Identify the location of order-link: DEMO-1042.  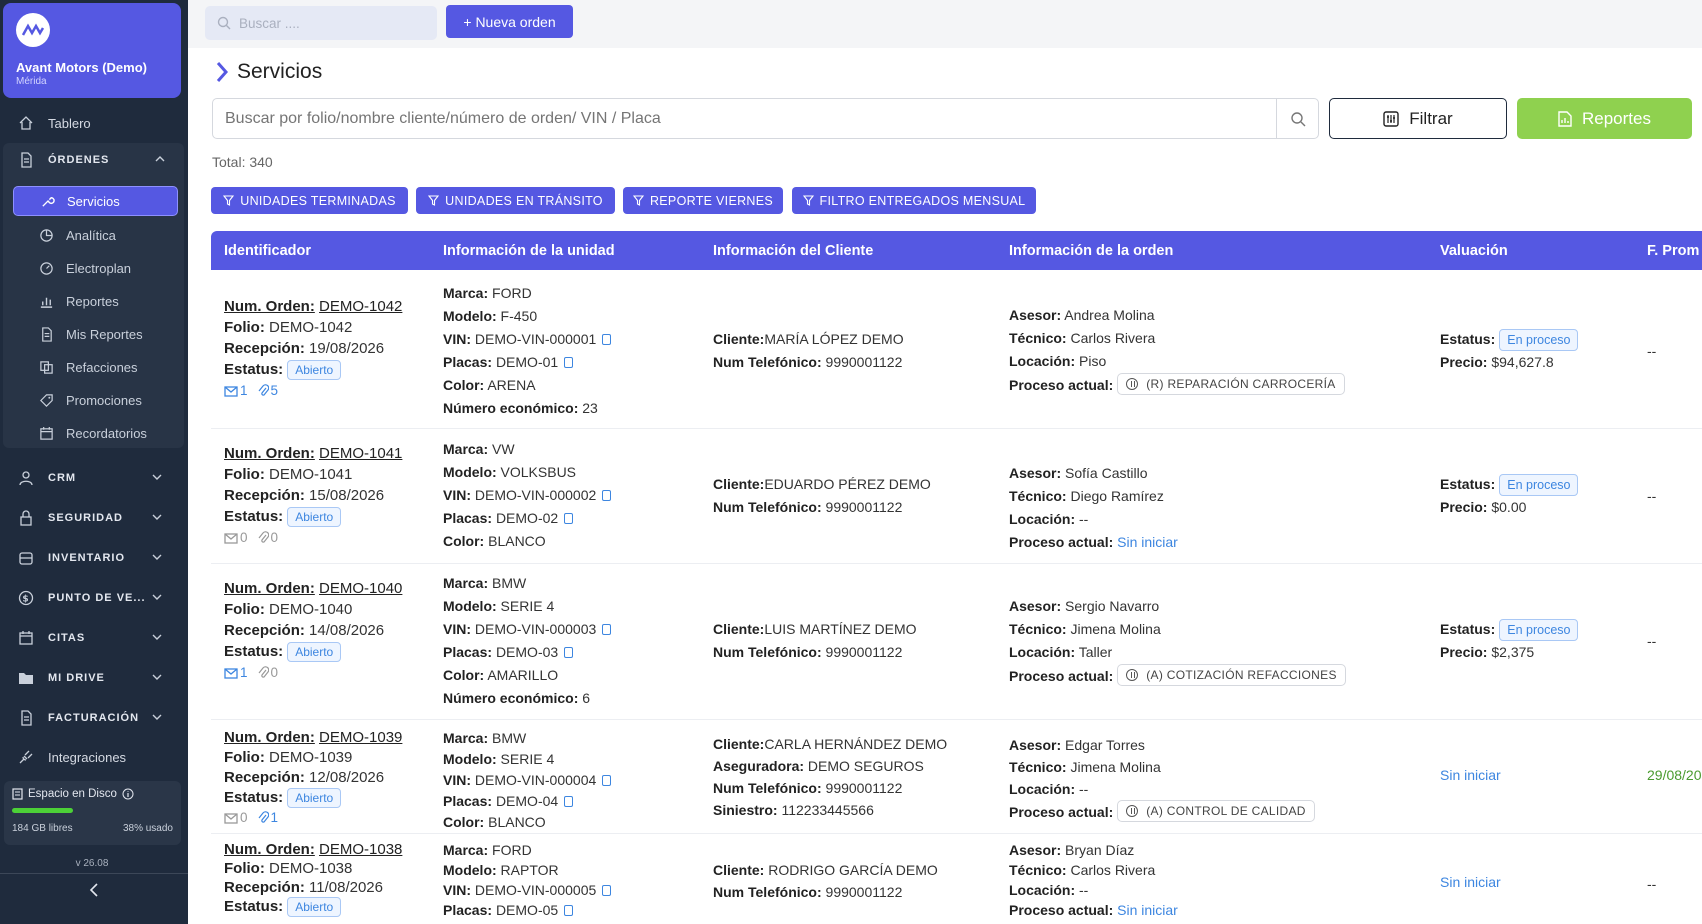
(360, 306).